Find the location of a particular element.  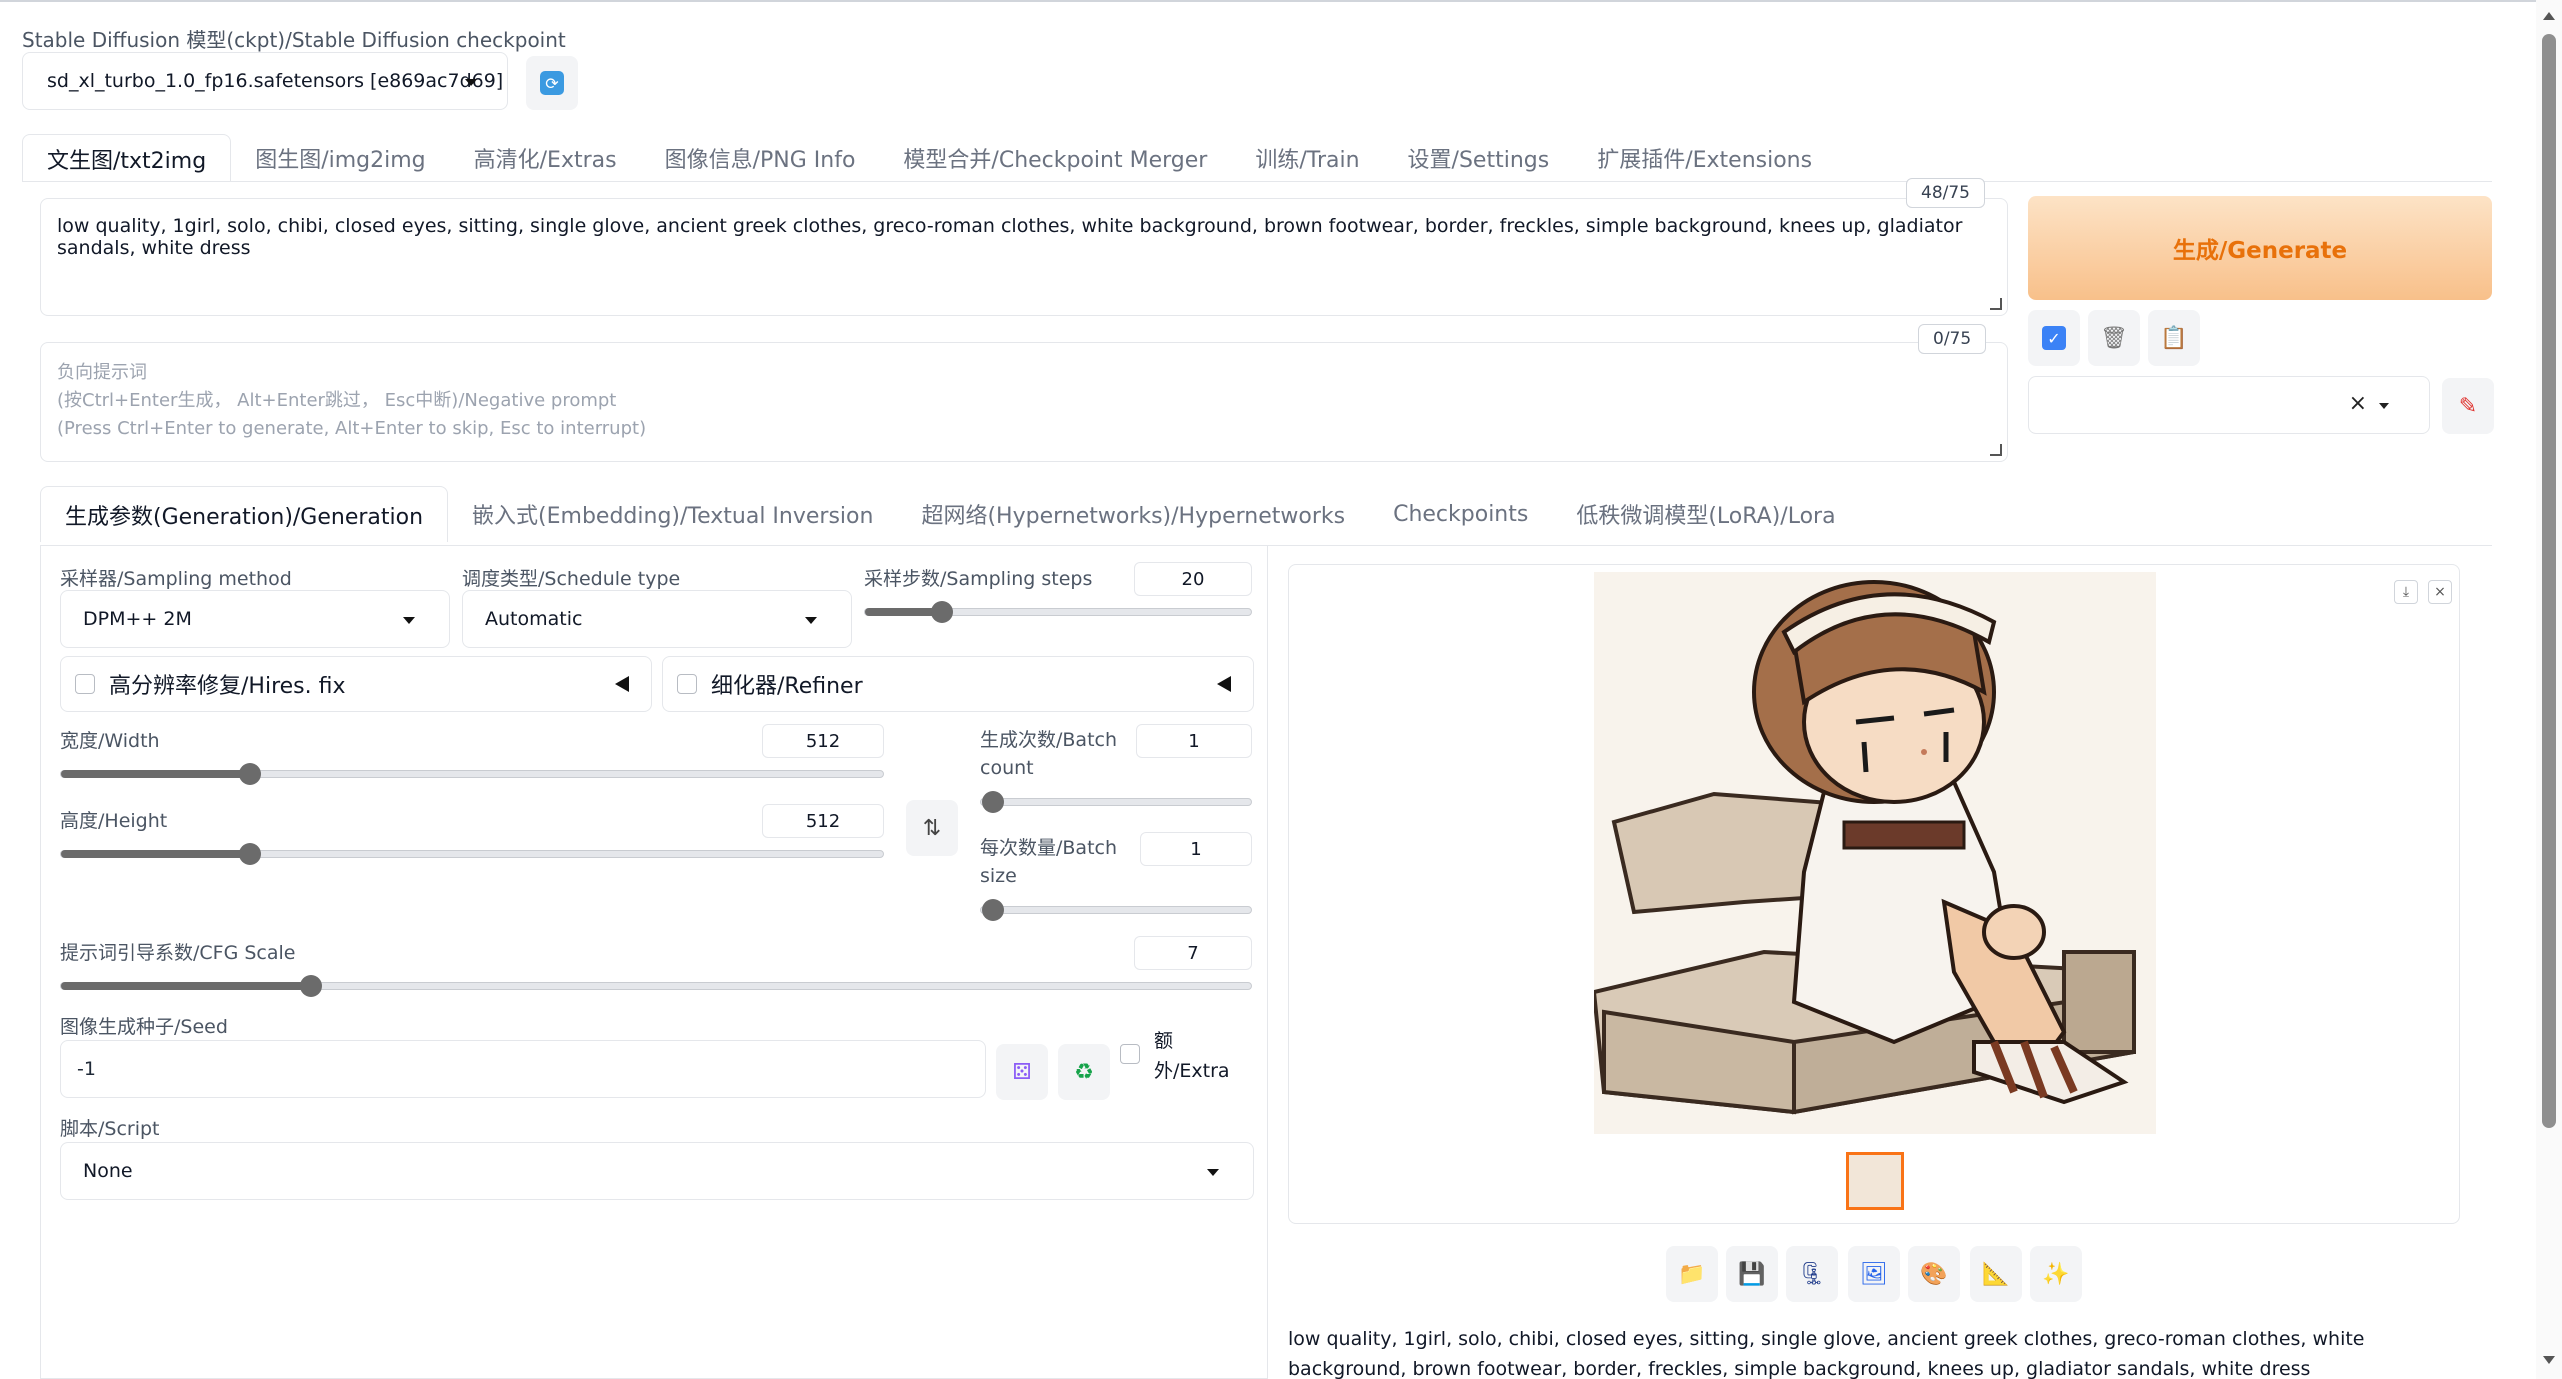

open-folder-button: 📁 is located at coordinates (1692, 1274).